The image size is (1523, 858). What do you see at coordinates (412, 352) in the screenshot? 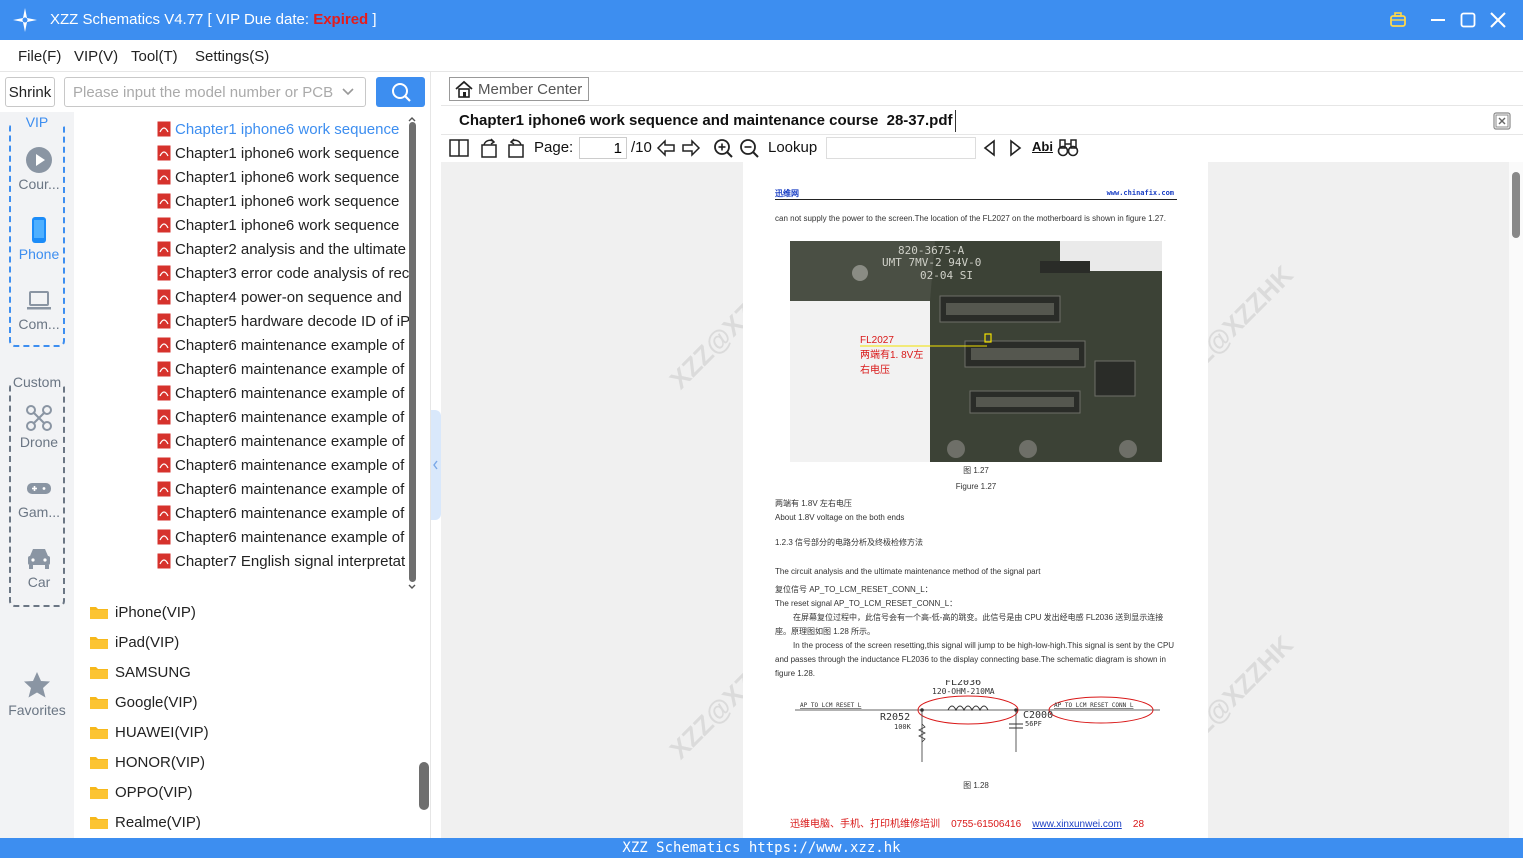
I see `tree-scrollbar-thumb` at bounding box center [412, 352].